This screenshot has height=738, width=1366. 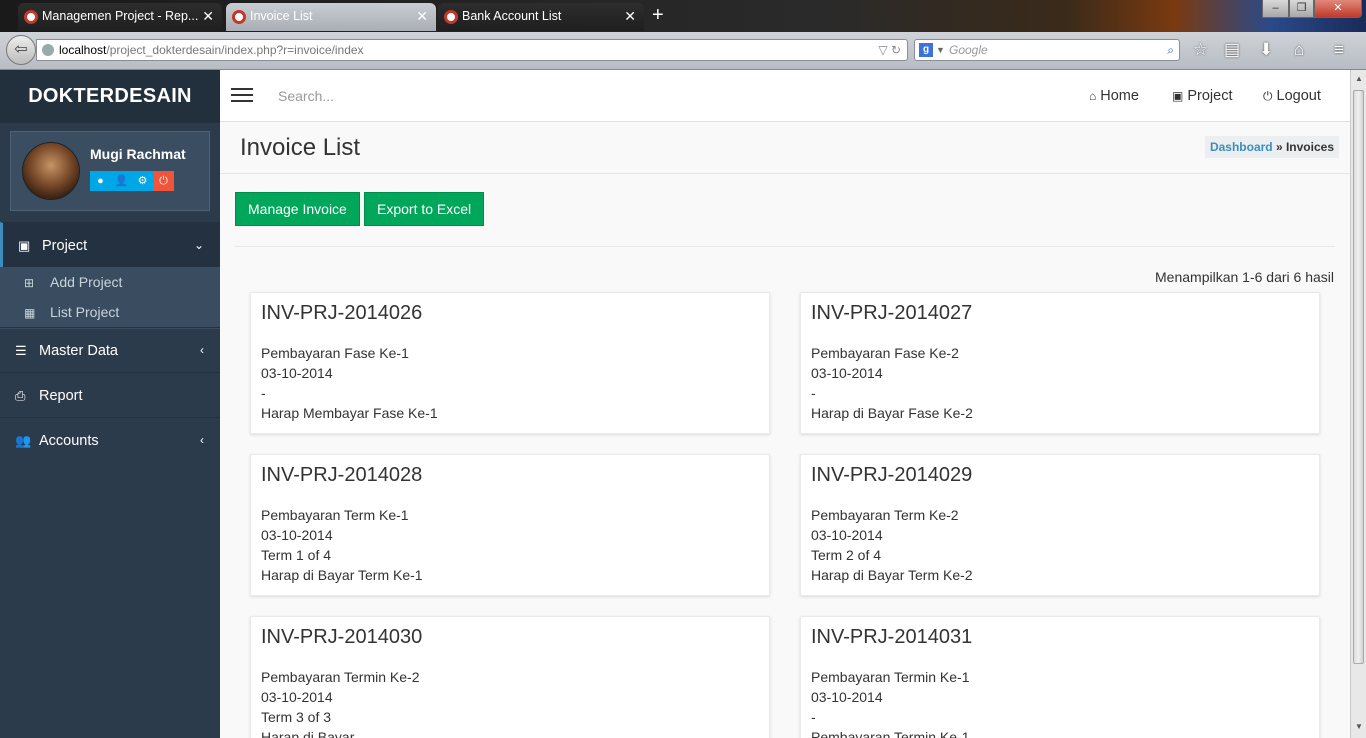 I want to click on export-excel-button: Export to Excel, so click(x=424, y=209).